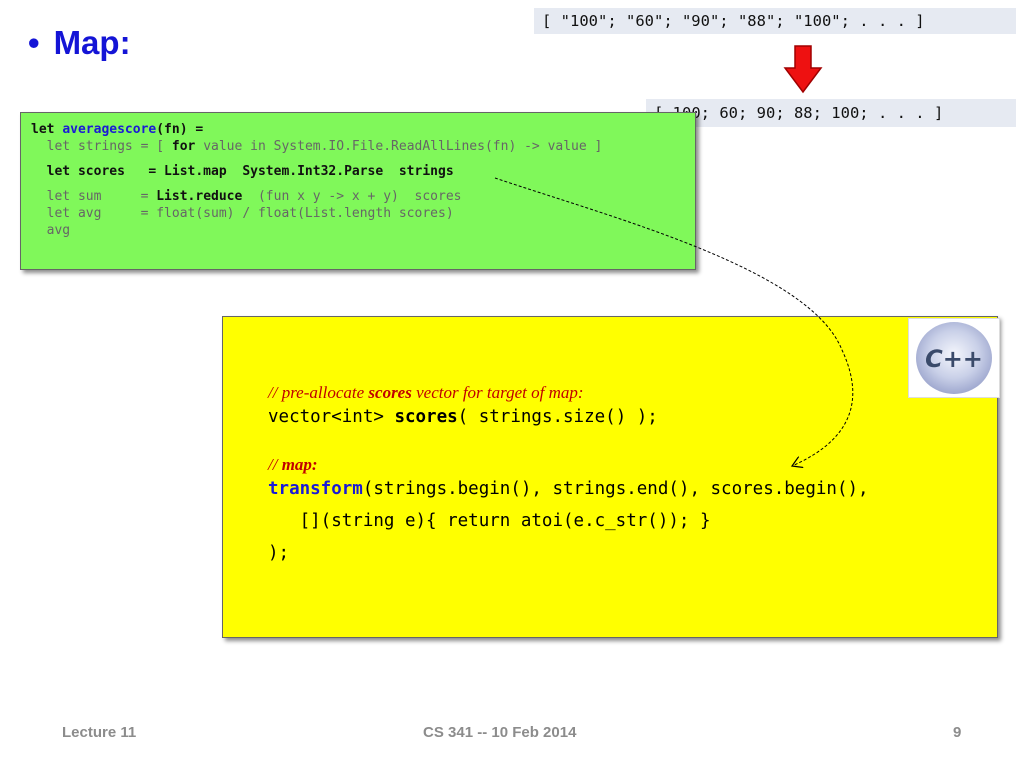 This screenshot has width=1024, height=768. I want to click on footer-lecture: Lecture 11, so click(99, 732).